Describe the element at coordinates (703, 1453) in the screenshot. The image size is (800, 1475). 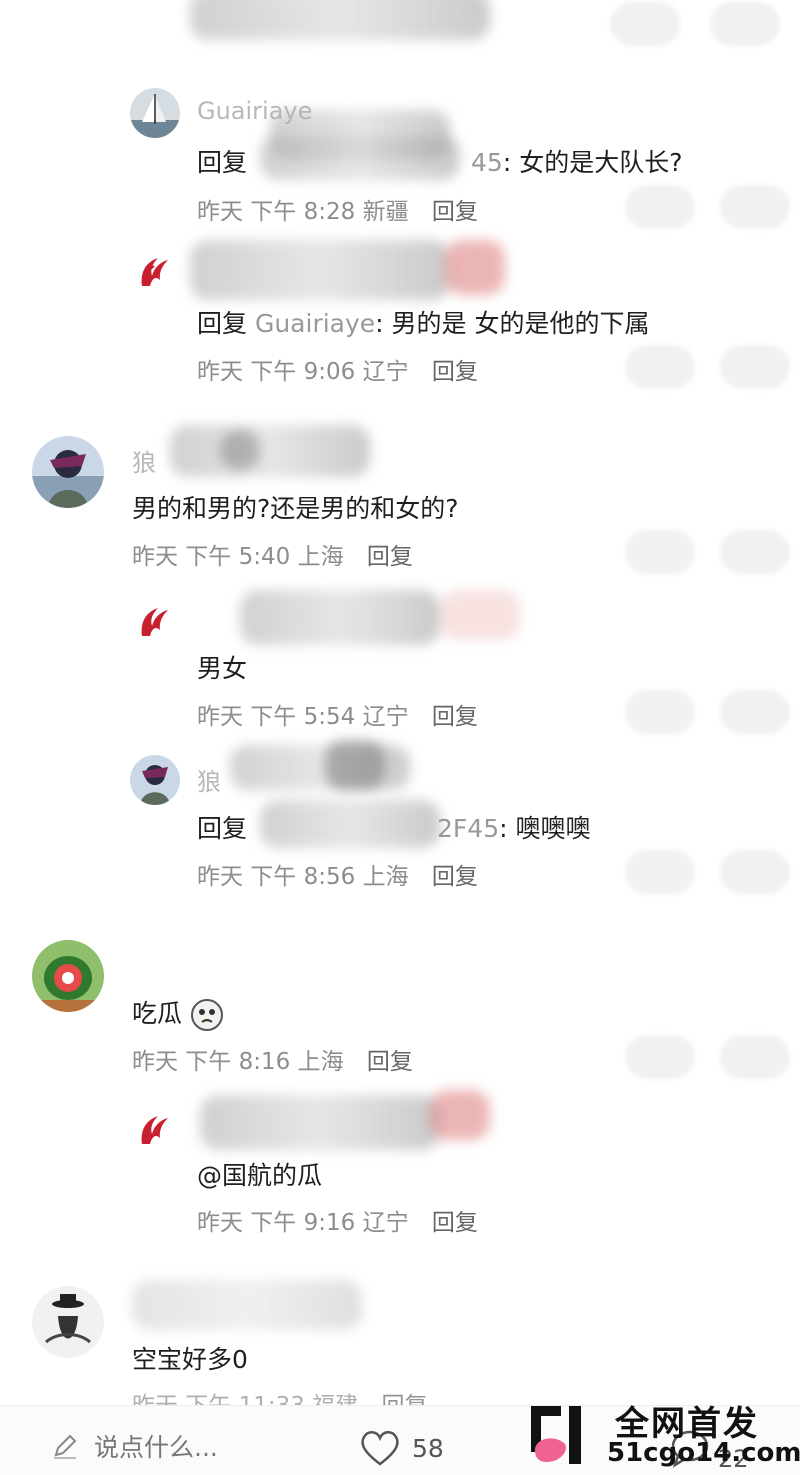
I see `watermark-url: 51cgo14.com` at that location.